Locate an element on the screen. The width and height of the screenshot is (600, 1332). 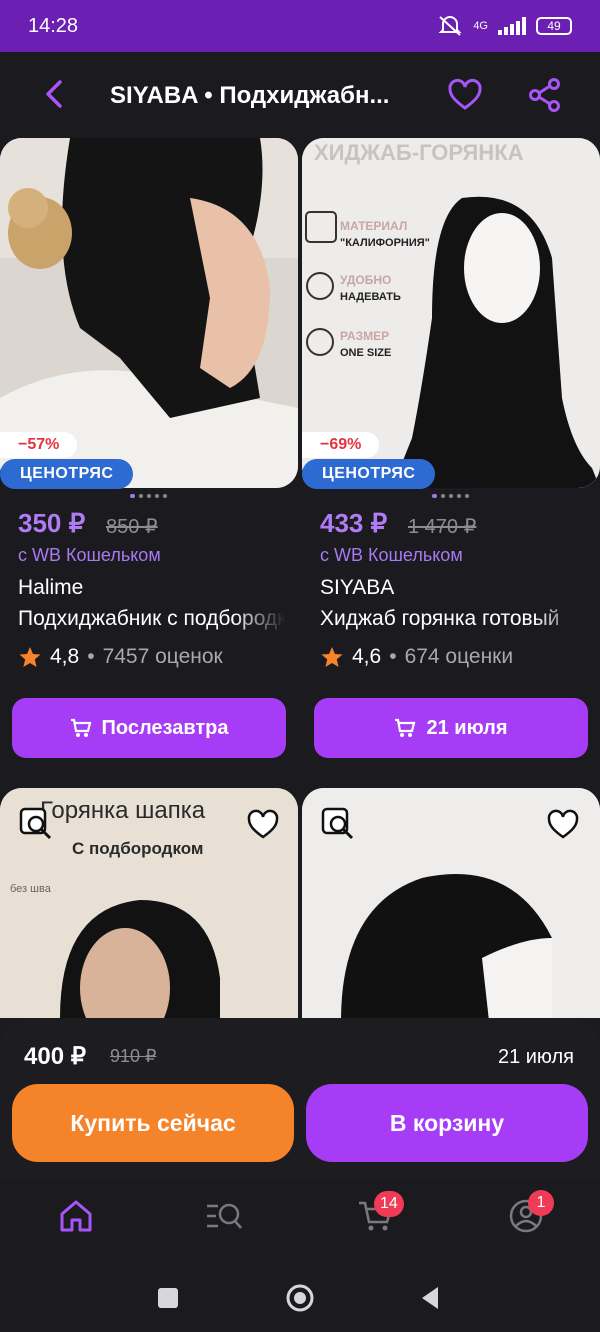
material-label: МАТЕРИАЛ is located at coordinates (373, 226).